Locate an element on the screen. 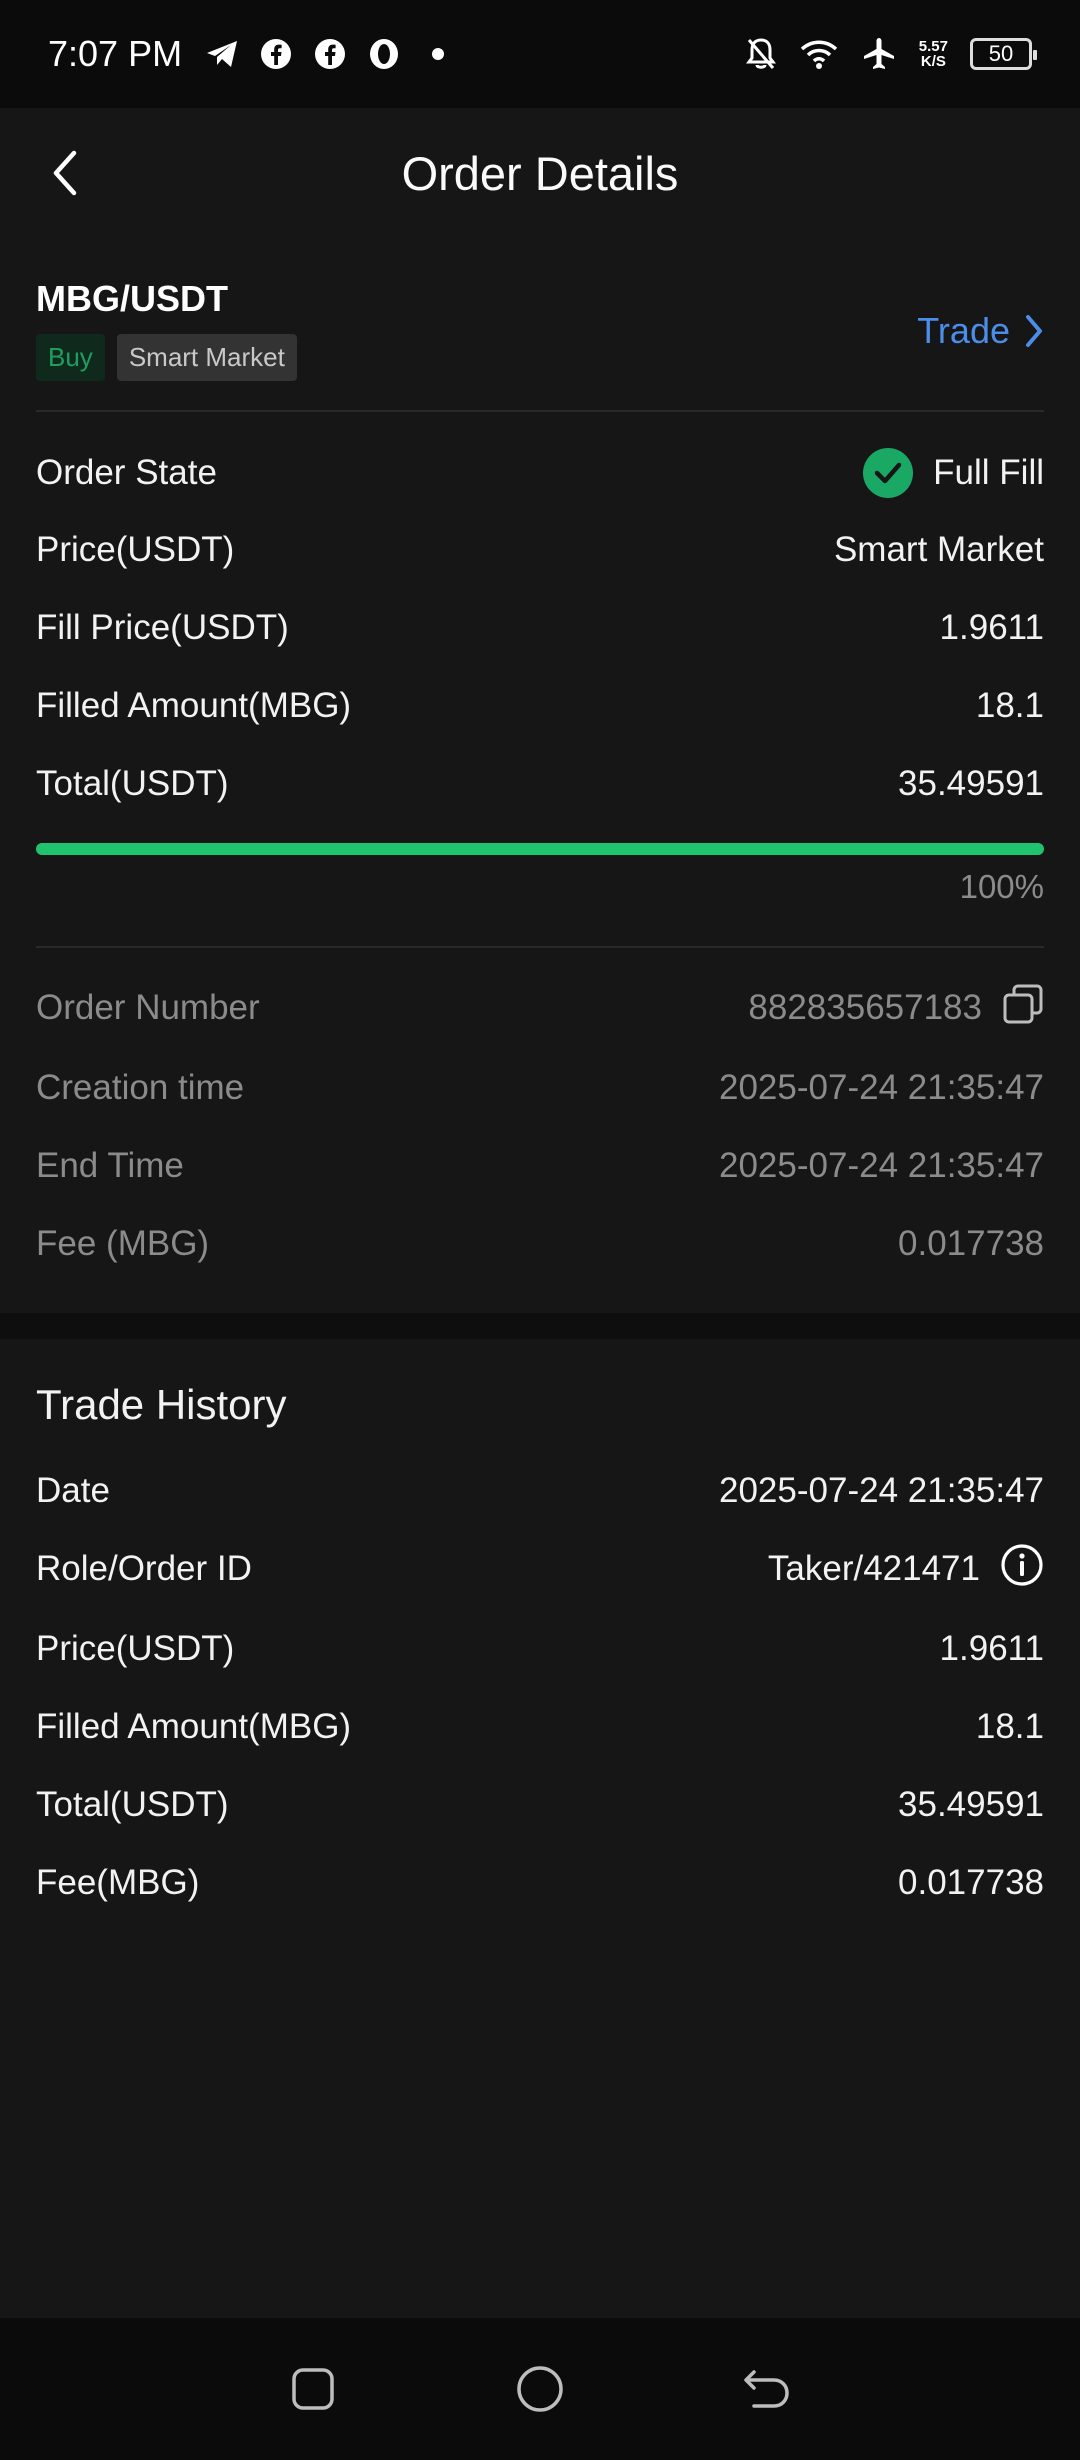 The width and height of the screenshot is (1080, 2460). fill-progress-bar is located at coordinates (540, 849).